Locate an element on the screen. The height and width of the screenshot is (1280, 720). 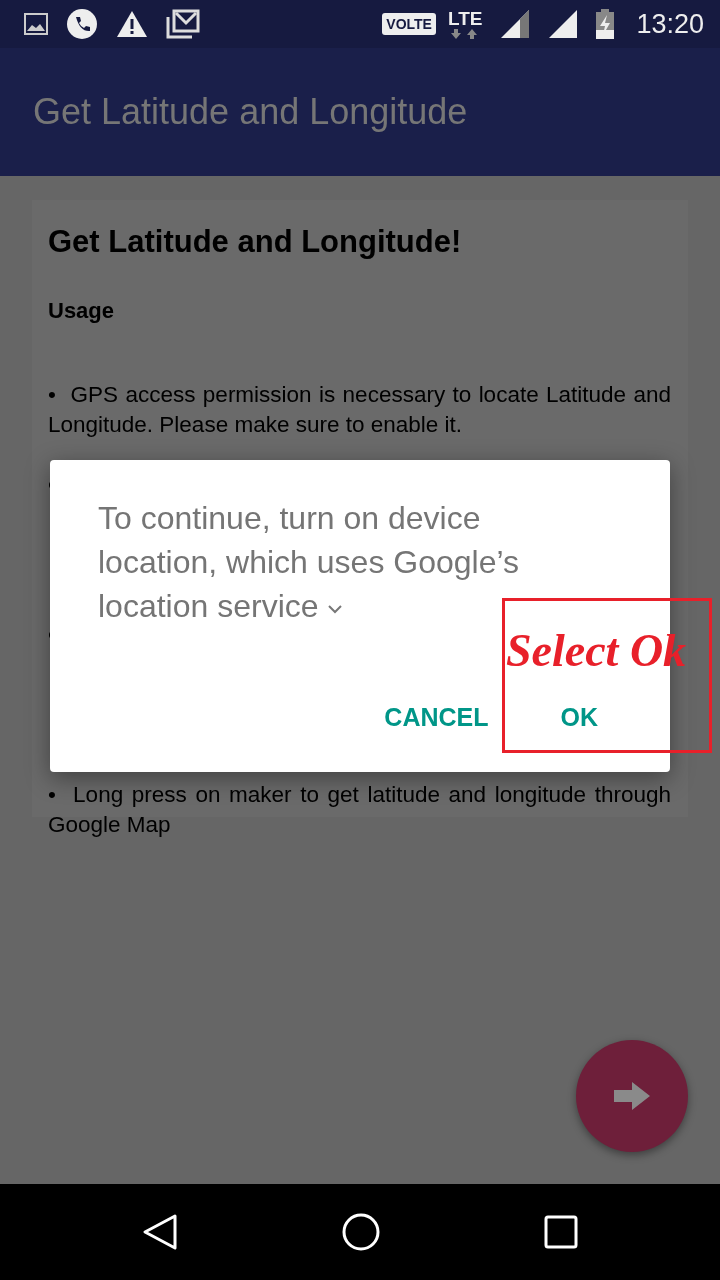
mail-icon is located at coordinates (183, 24).